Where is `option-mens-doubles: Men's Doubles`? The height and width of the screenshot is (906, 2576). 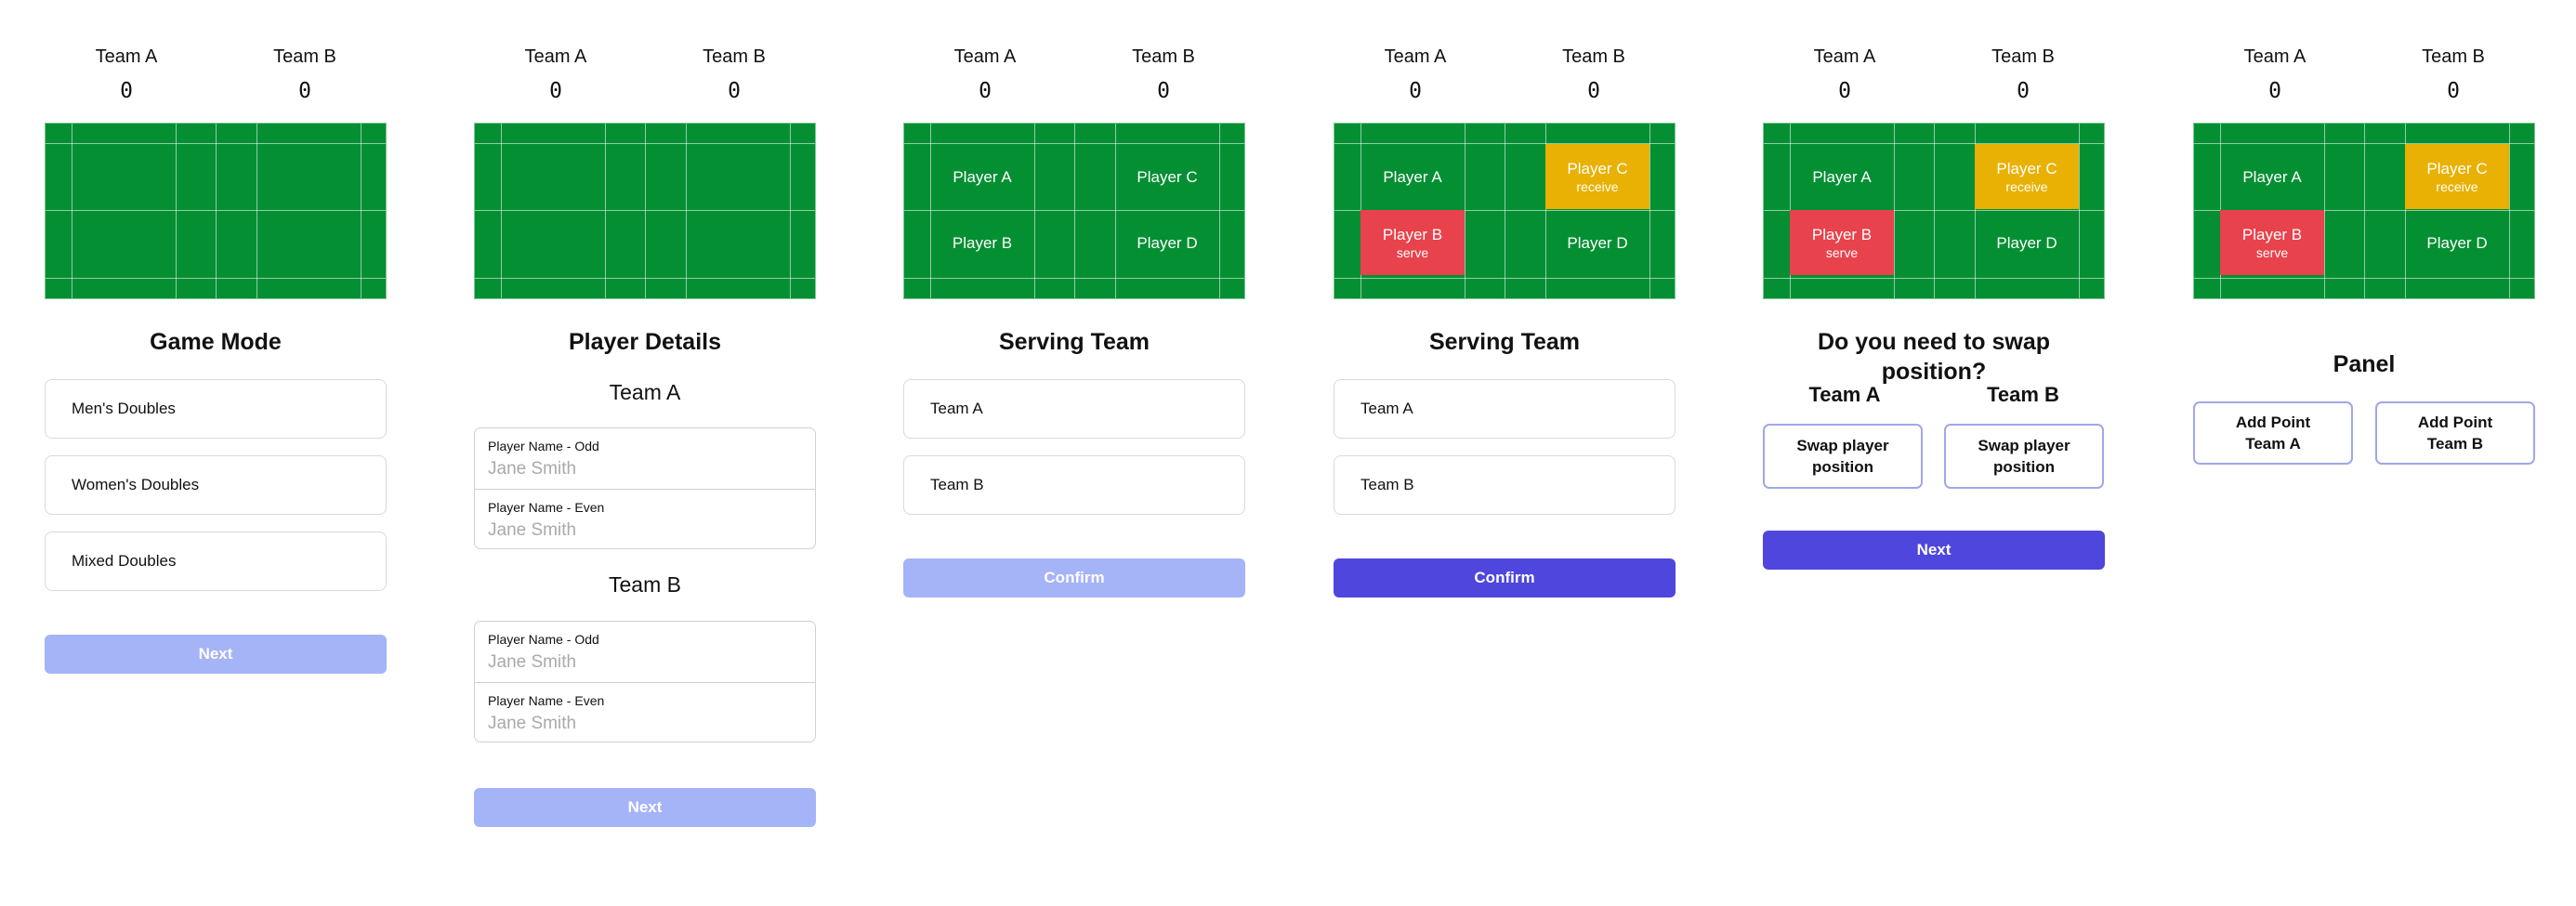 option-mens-doubles: Men's Doubles is located at coordinates (216, 409).